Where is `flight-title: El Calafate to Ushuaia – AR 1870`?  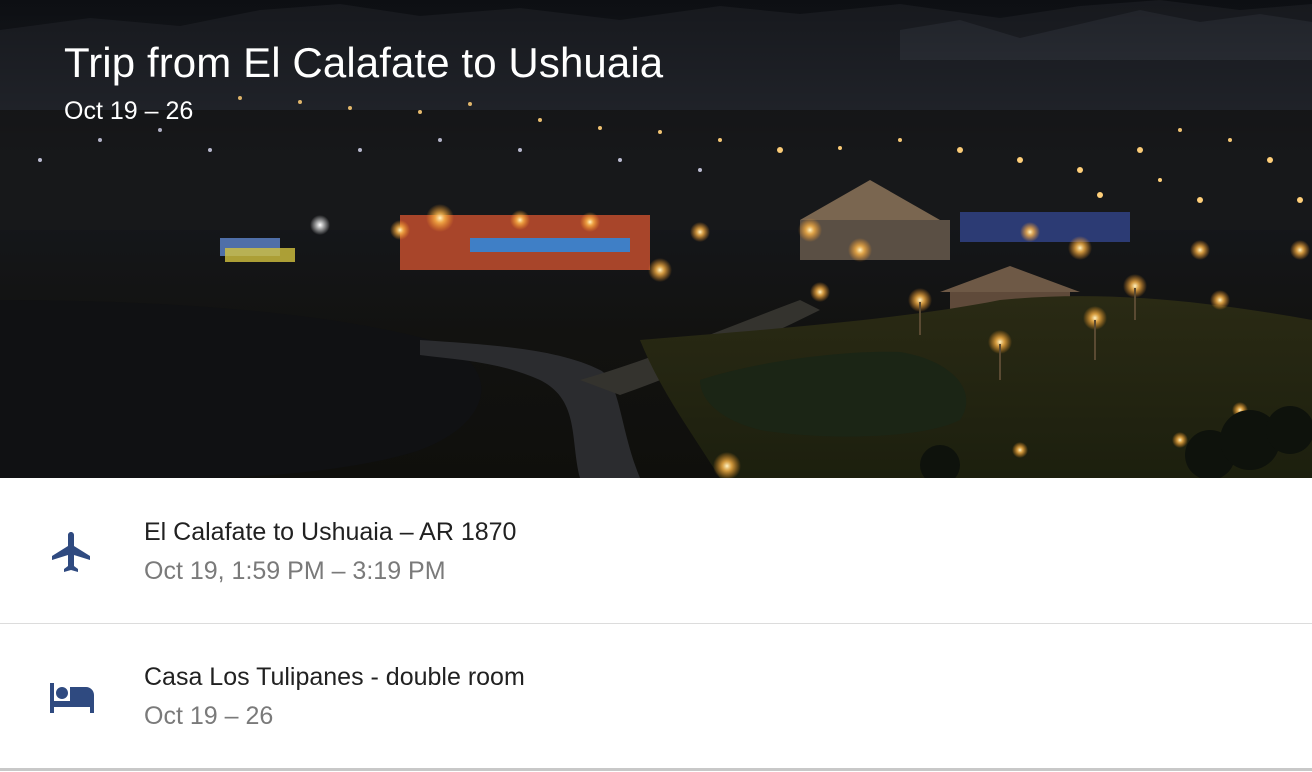
flight-title: El Calafate to Ushuaia – AR 1870 is located at coordinates (330, 532).